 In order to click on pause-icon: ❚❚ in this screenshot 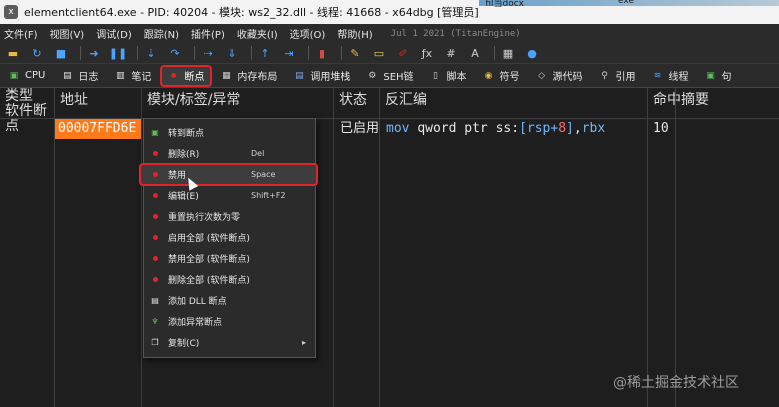, I will do `click(118, 53)`.